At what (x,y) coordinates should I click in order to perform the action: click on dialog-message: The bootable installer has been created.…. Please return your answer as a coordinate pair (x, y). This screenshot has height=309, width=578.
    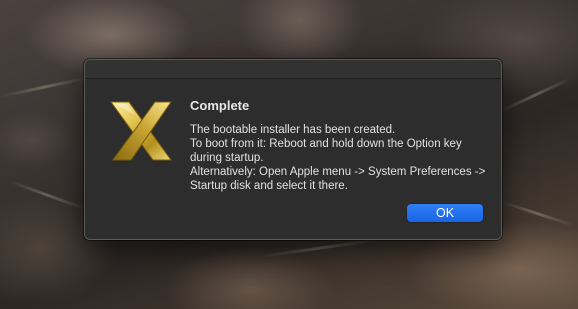
    Looking at the image, I should click on (338, 158).